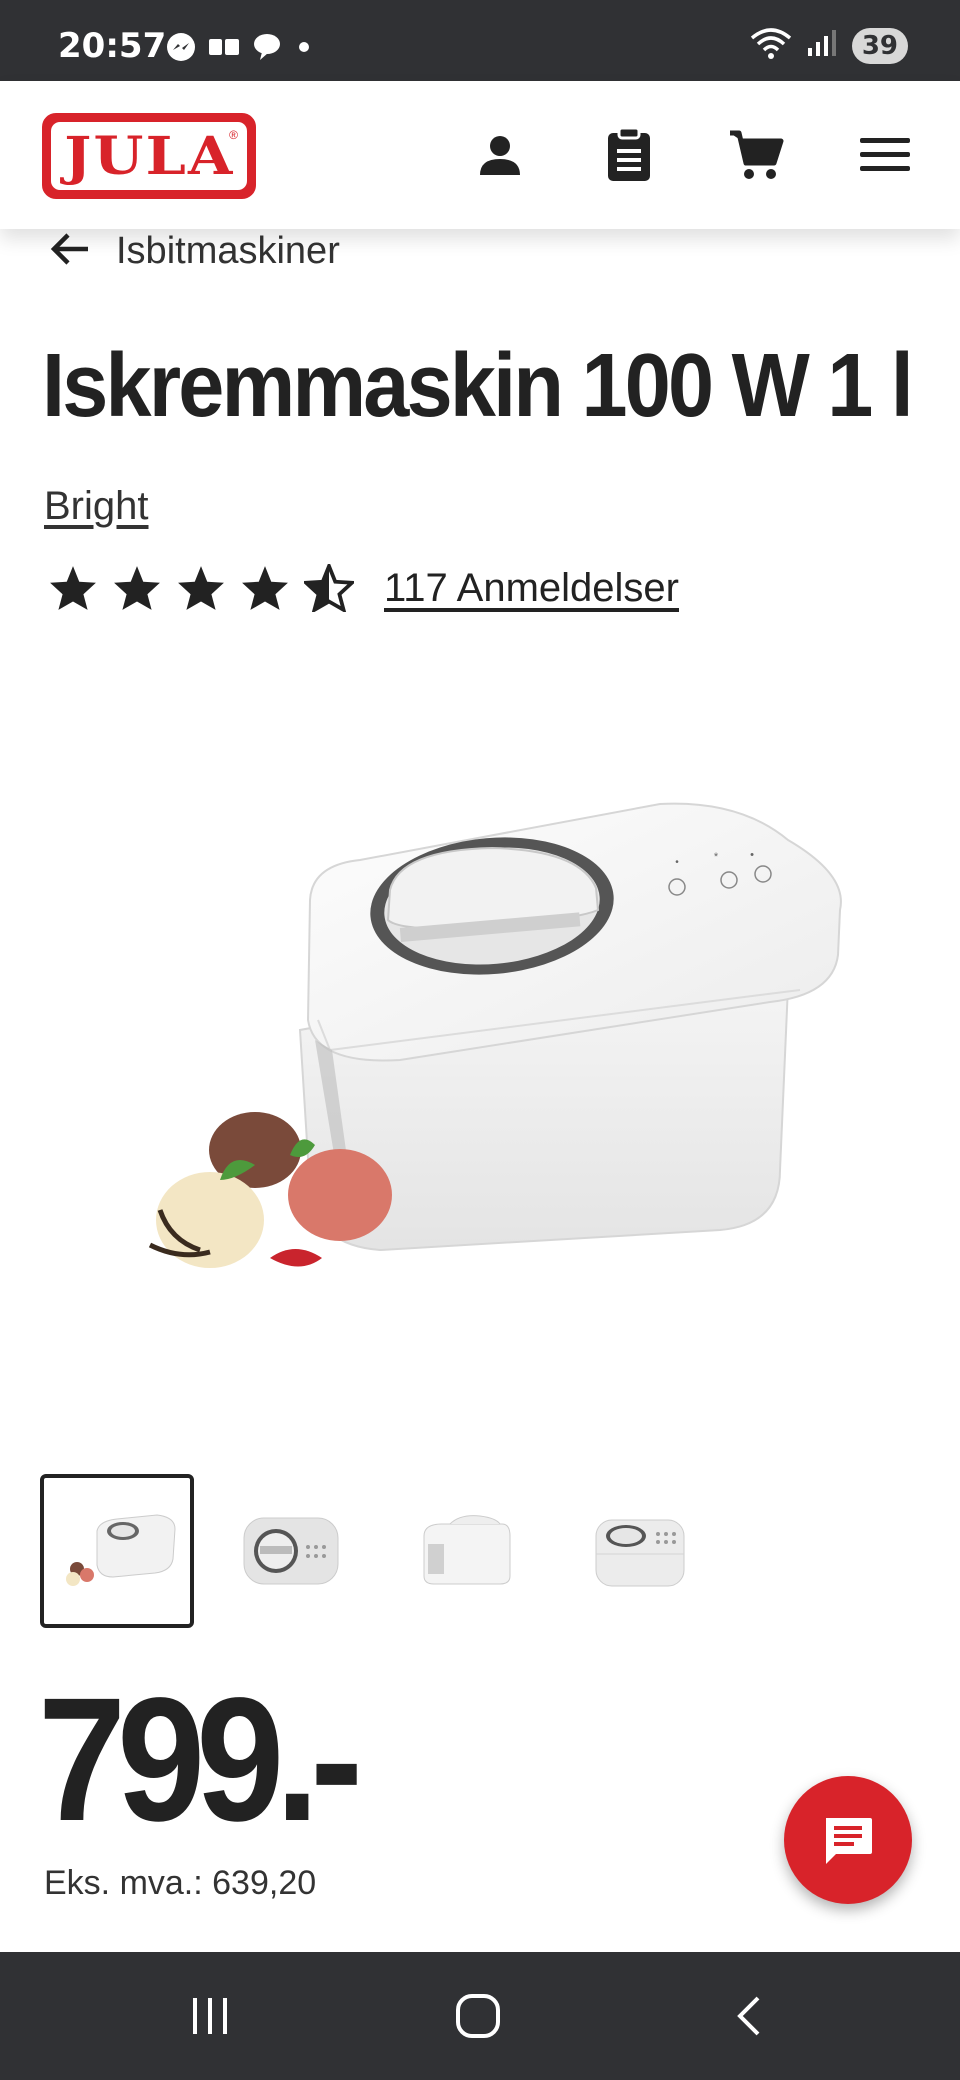 The height and width of the screenshot is (2080, 960). What do you see at coordinates (771, 45) in the screenshot?
I see `wifi-icon` at bounding box center [771, 45].